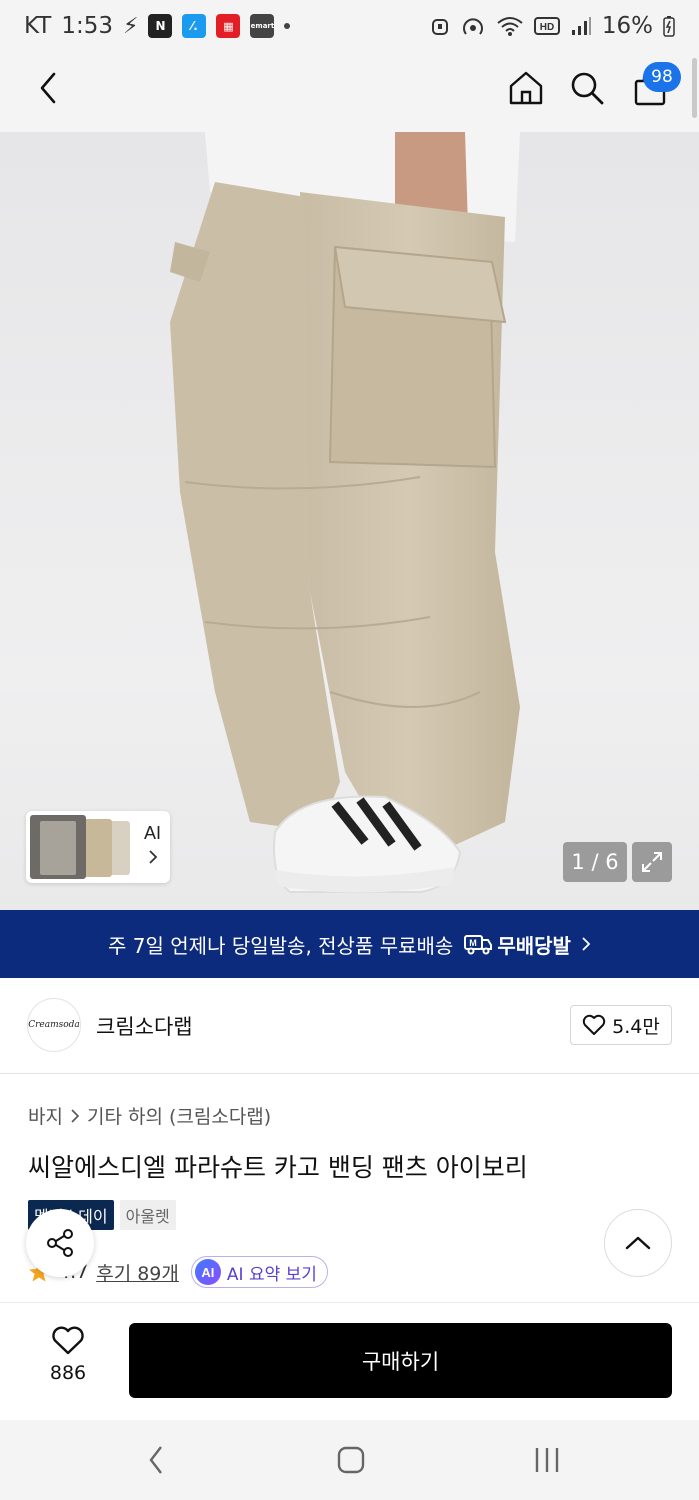 Image resolution: width=699 pixels, height=1500 pixels. What do you see at coordinates (87, 26) in the screenshot?
I see `time-label: 1:53` at bounding box center [87, 26].